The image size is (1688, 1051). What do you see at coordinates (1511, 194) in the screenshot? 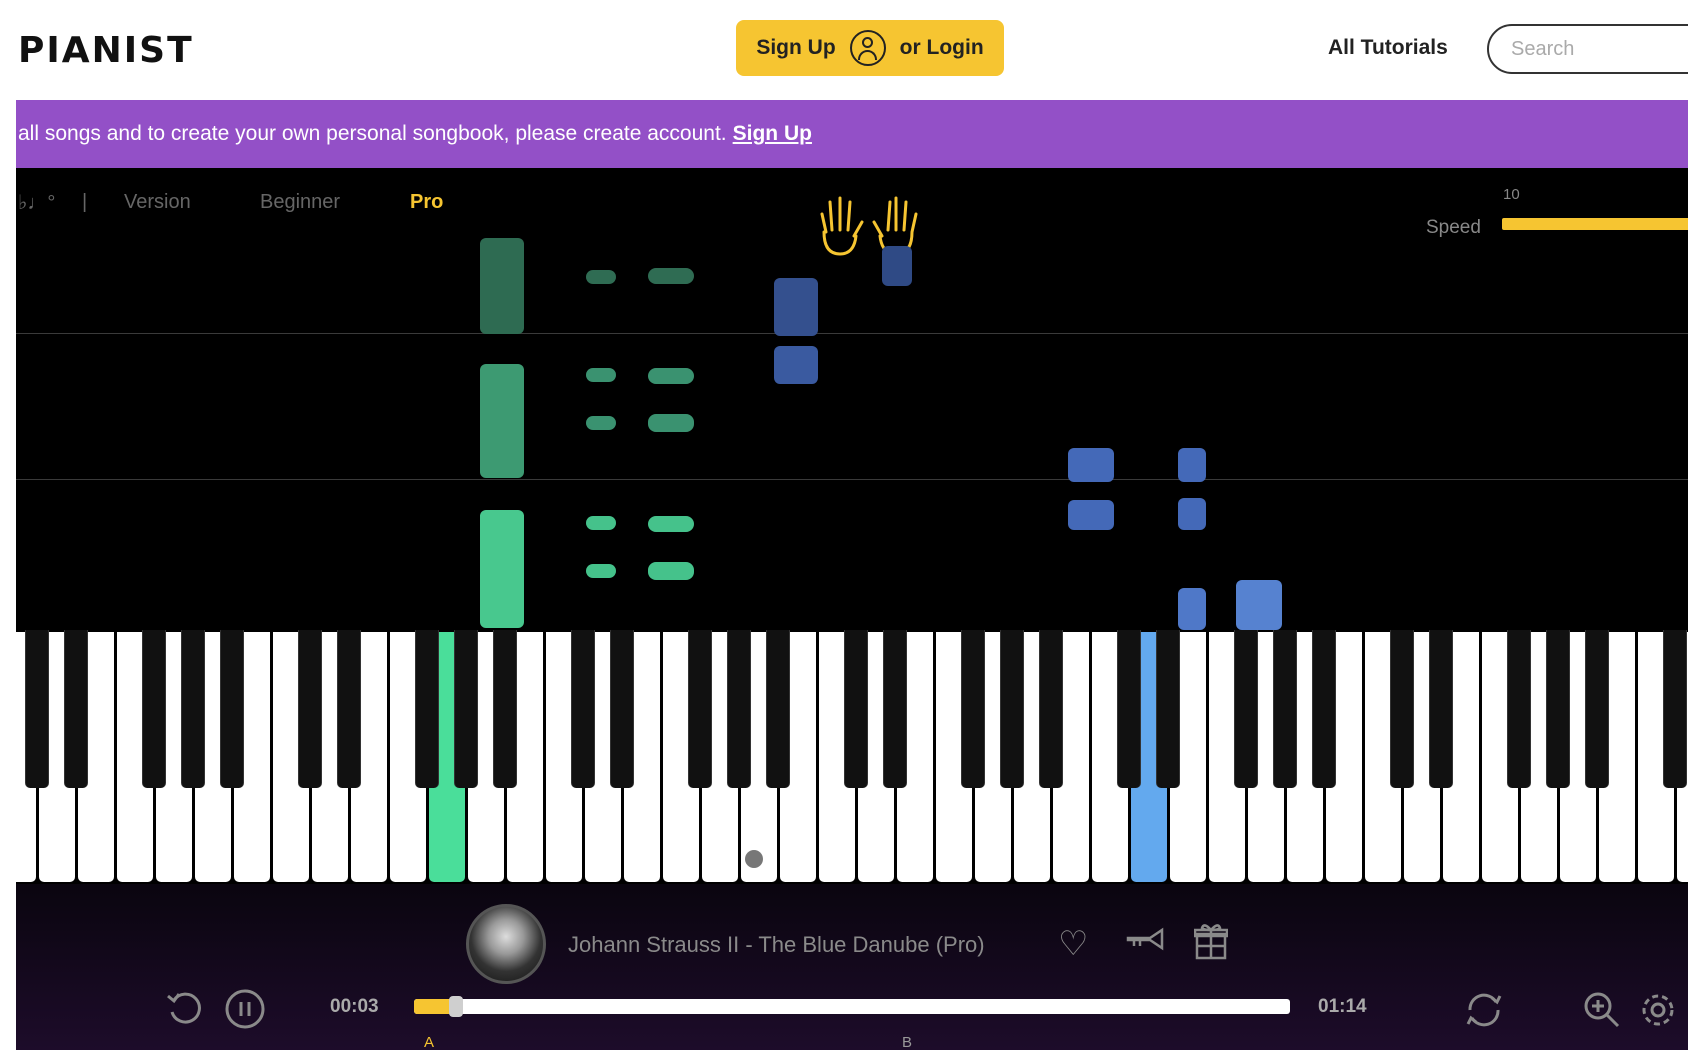
I see `speed-value: 10` at bounding box center [1511, 194].